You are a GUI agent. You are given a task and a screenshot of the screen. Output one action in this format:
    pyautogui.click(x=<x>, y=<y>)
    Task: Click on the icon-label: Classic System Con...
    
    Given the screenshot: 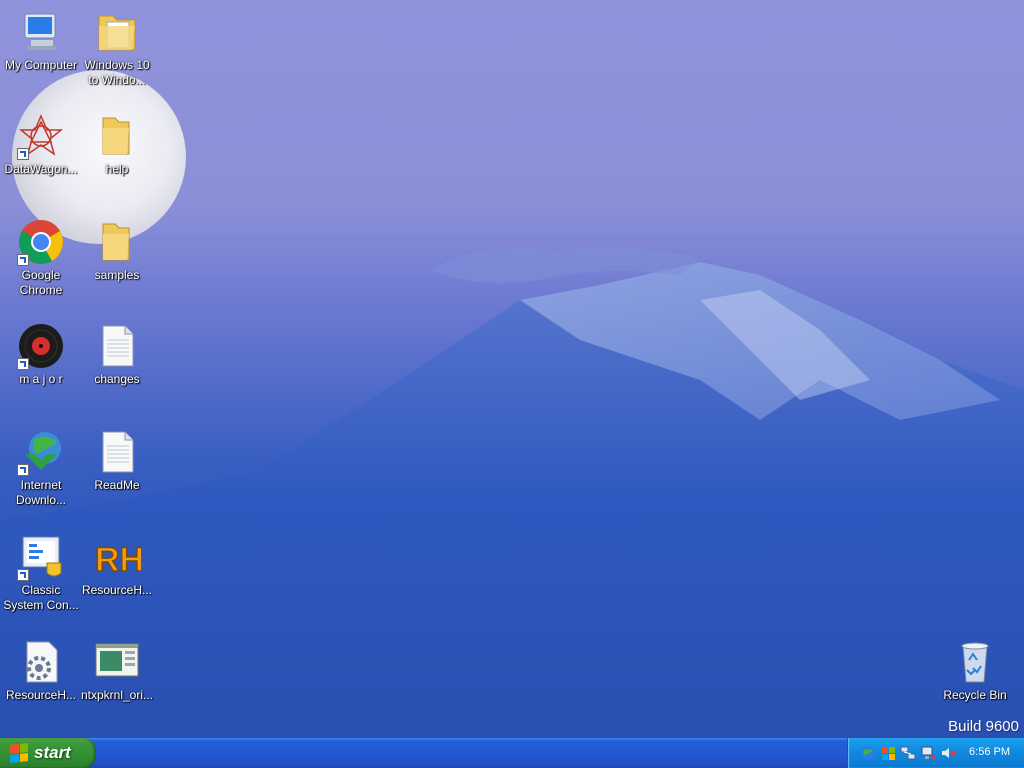 What is the action you would take?
    pyautogui.click(x=41, y=597)
    